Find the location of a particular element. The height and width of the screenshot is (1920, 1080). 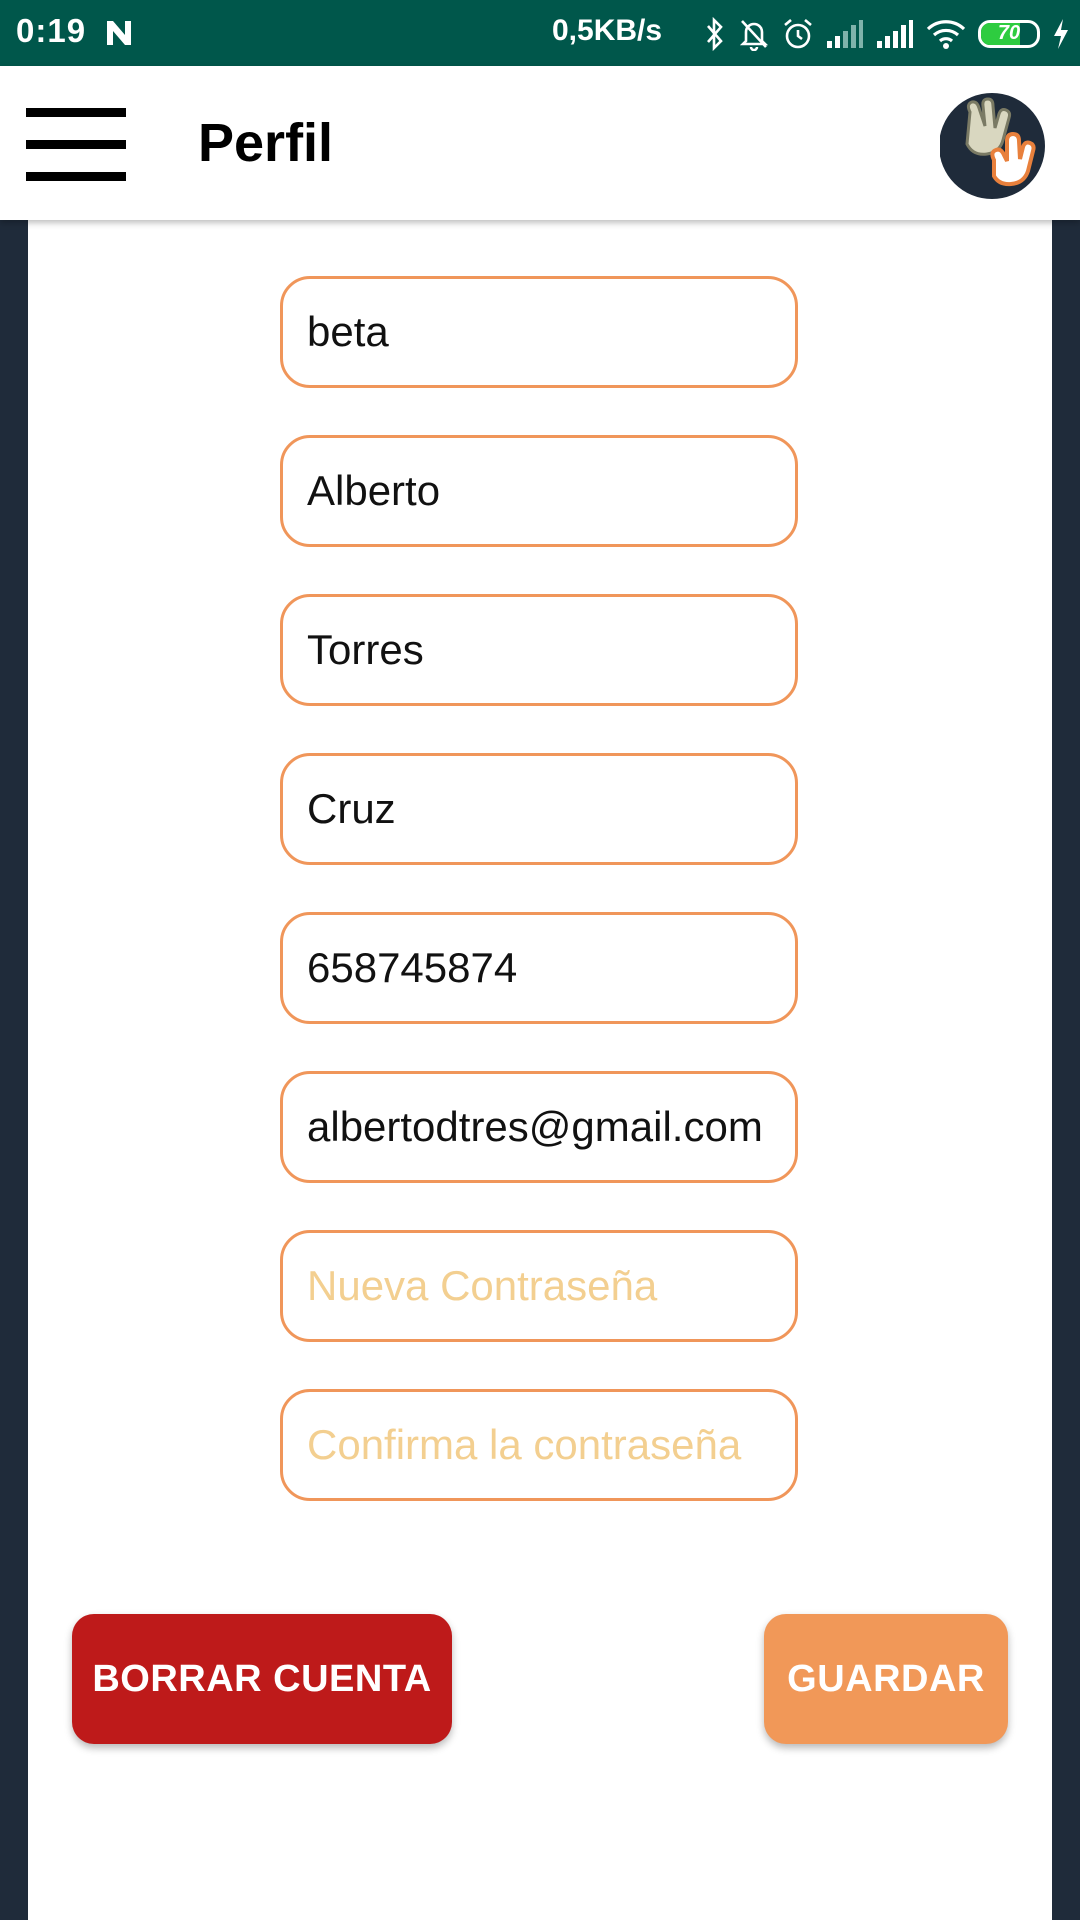

page-title: Perfil is located at coordinates (266, 143).